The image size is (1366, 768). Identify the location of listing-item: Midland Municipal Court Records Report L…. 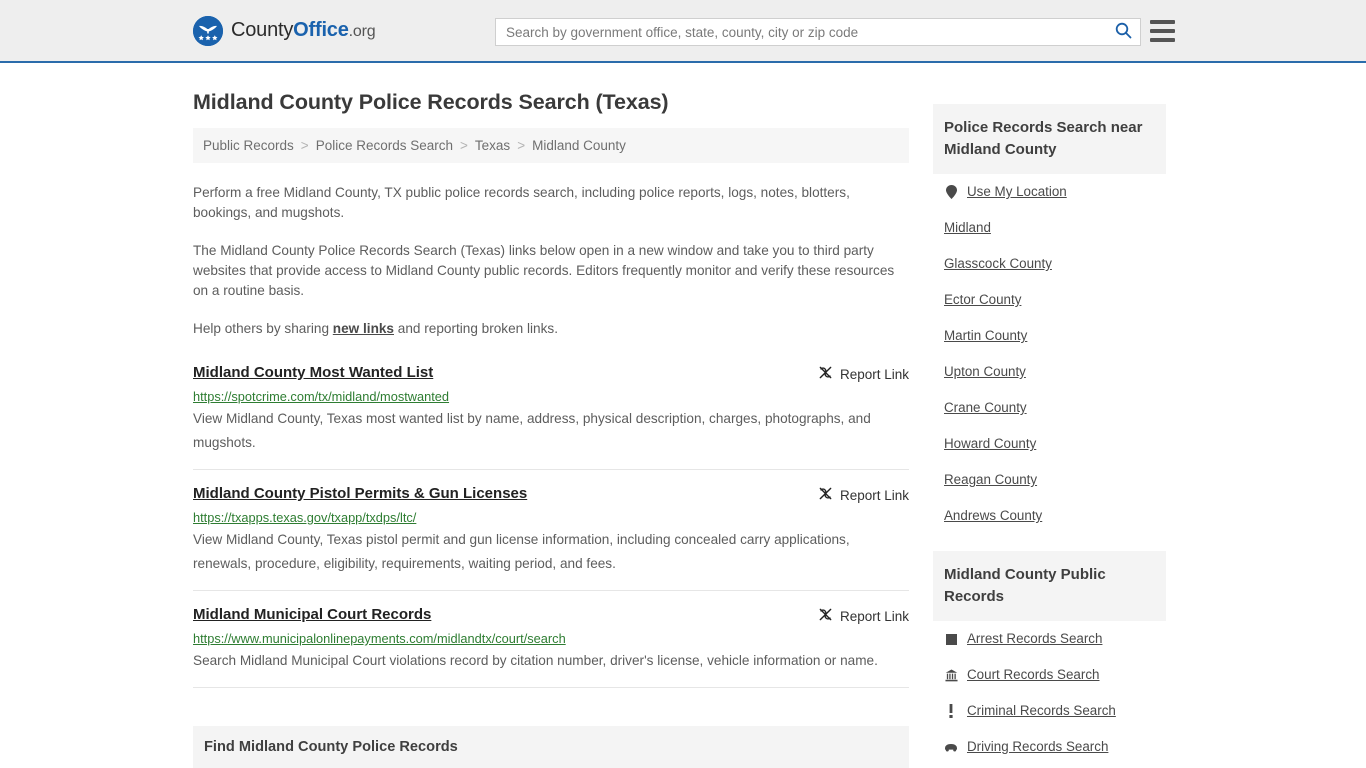
(551, 646).